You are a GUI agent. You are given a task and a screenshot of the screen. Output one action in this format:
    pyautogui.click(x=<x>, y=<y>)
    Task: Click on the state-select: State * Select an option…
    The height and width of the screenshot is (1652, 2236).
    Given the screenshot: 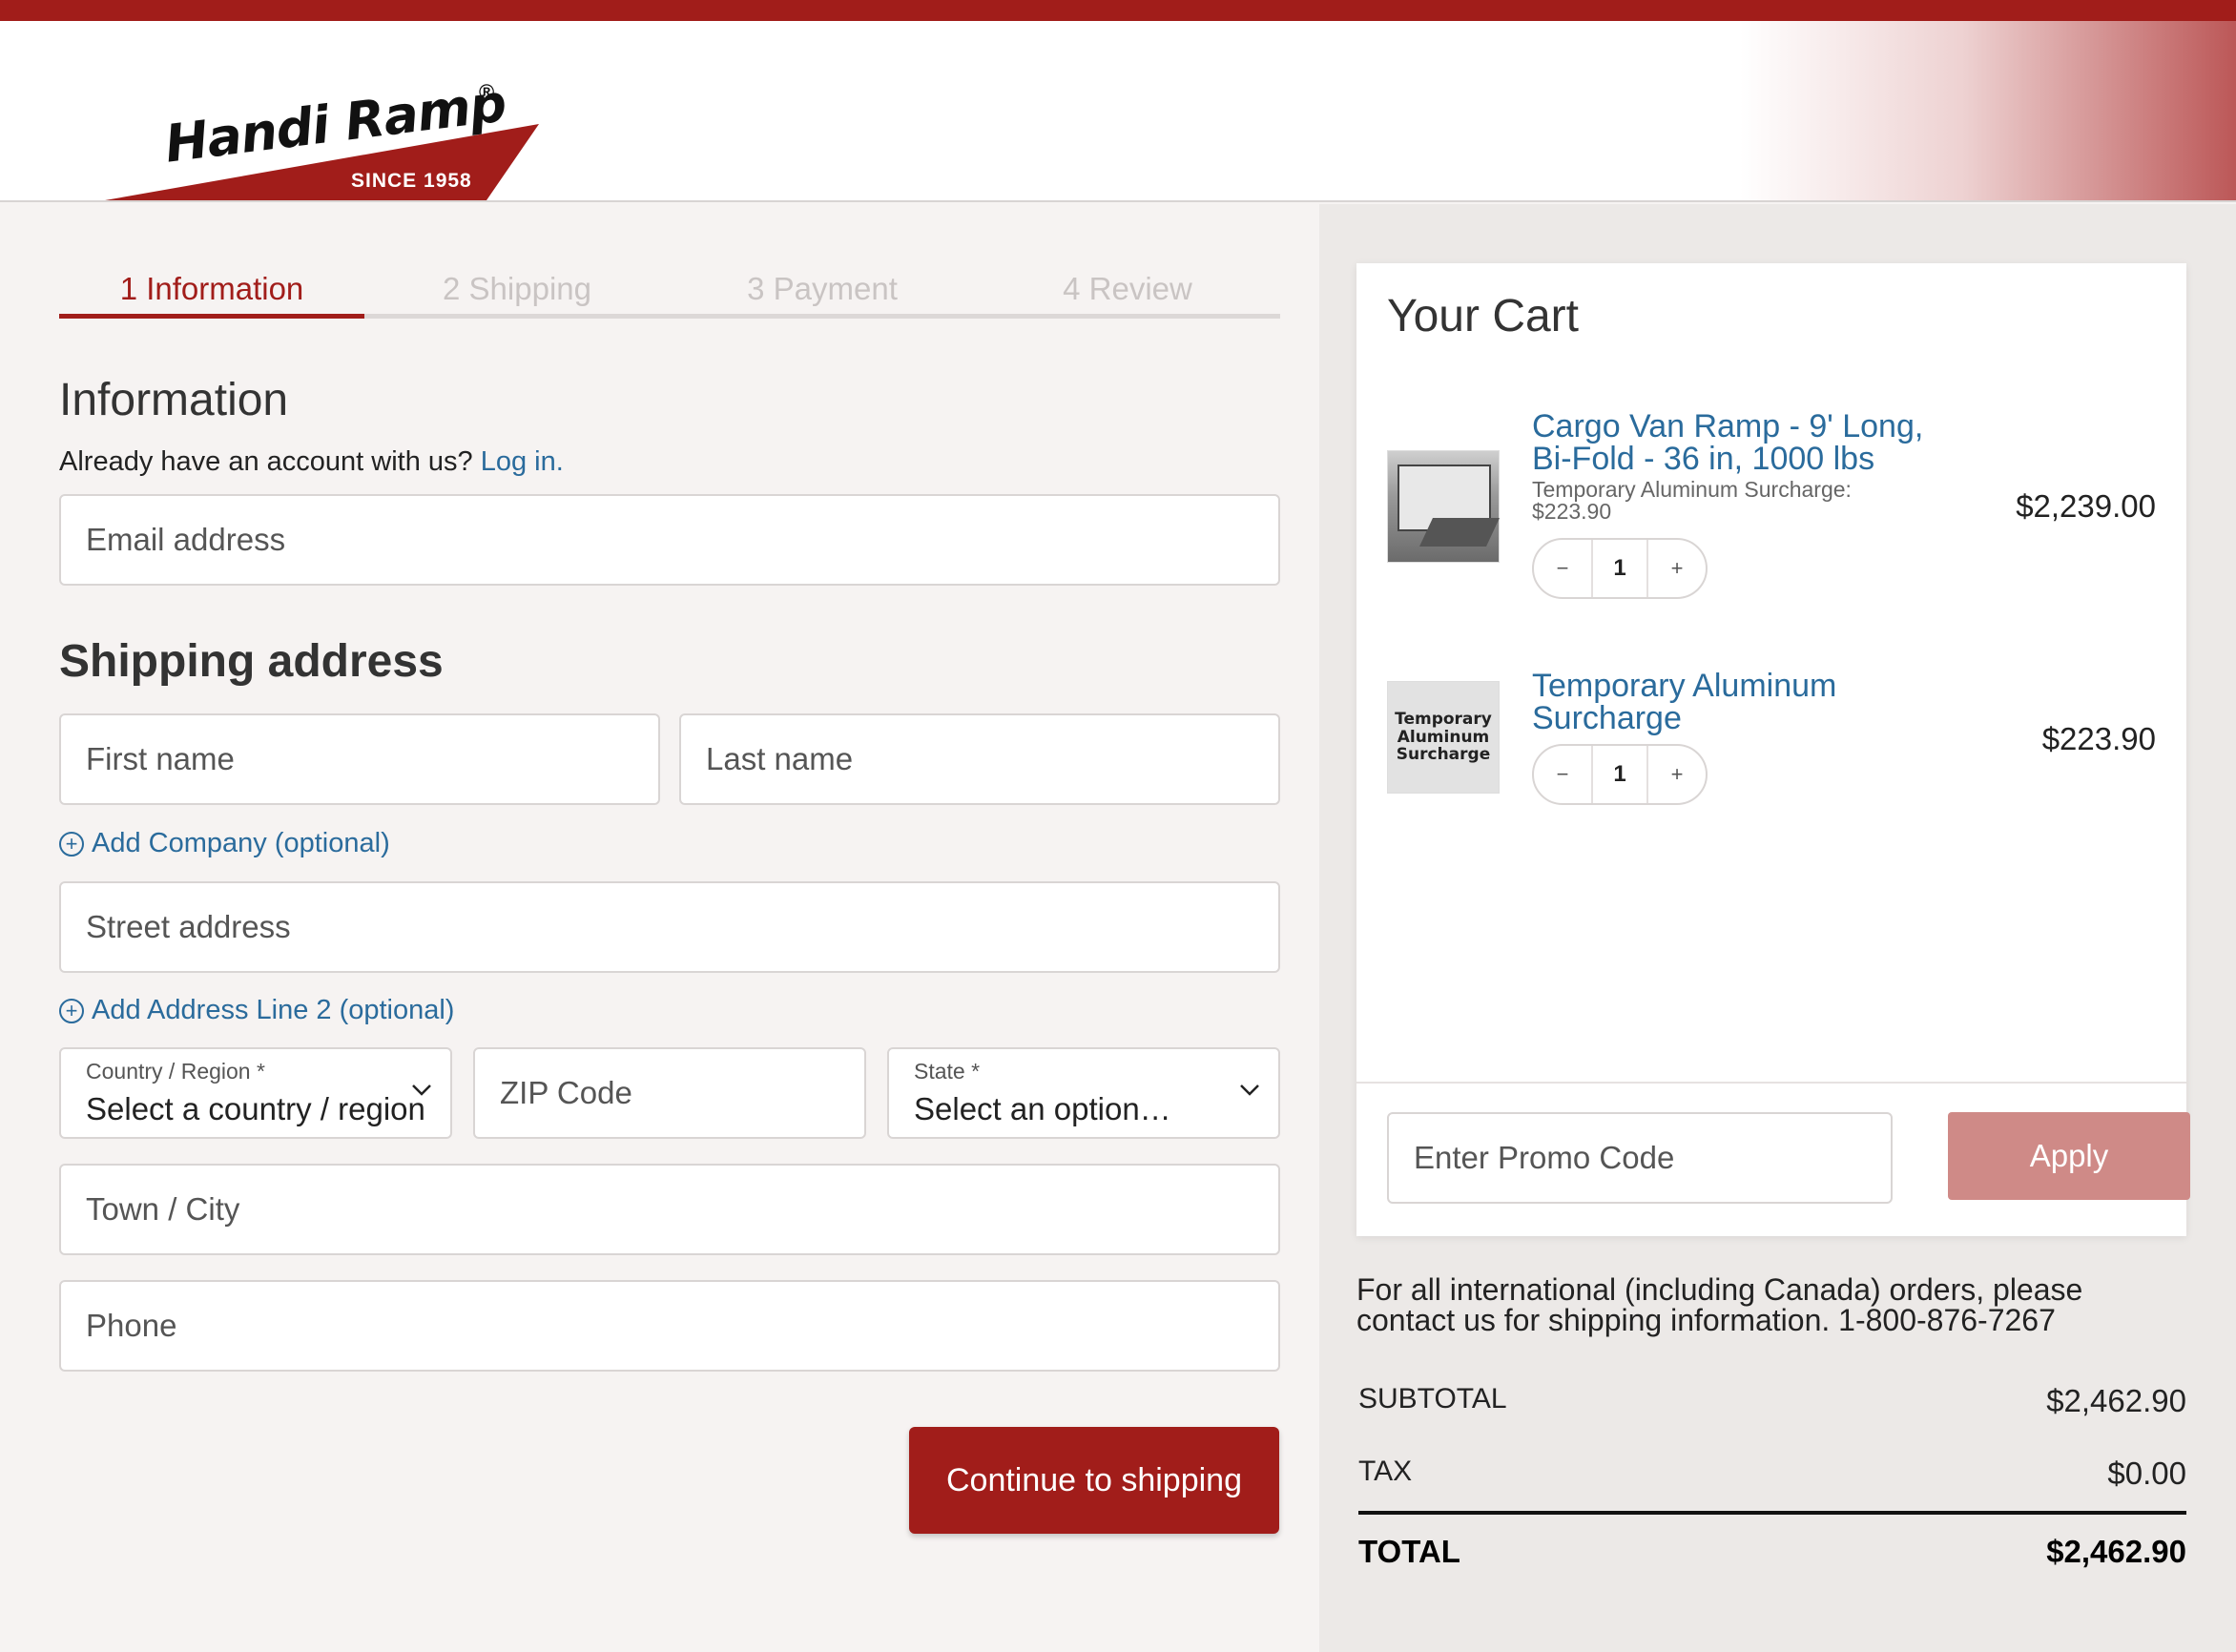 What is the action you would take?
    pyautogui.click(x=1083, y=1093)
    